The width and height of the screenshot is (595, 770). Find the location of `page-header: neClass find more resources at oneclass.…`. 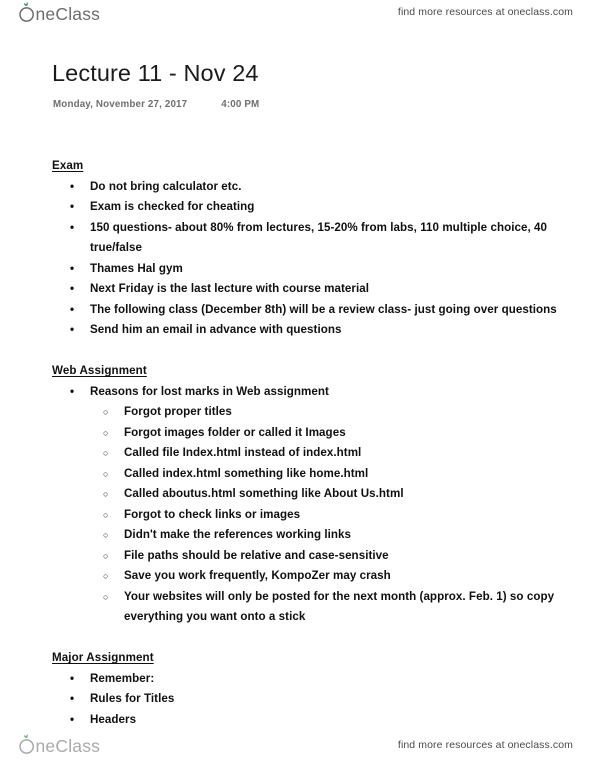

page-header: neClass find more resources at oneclass.… is located at coordinates (297, 18).